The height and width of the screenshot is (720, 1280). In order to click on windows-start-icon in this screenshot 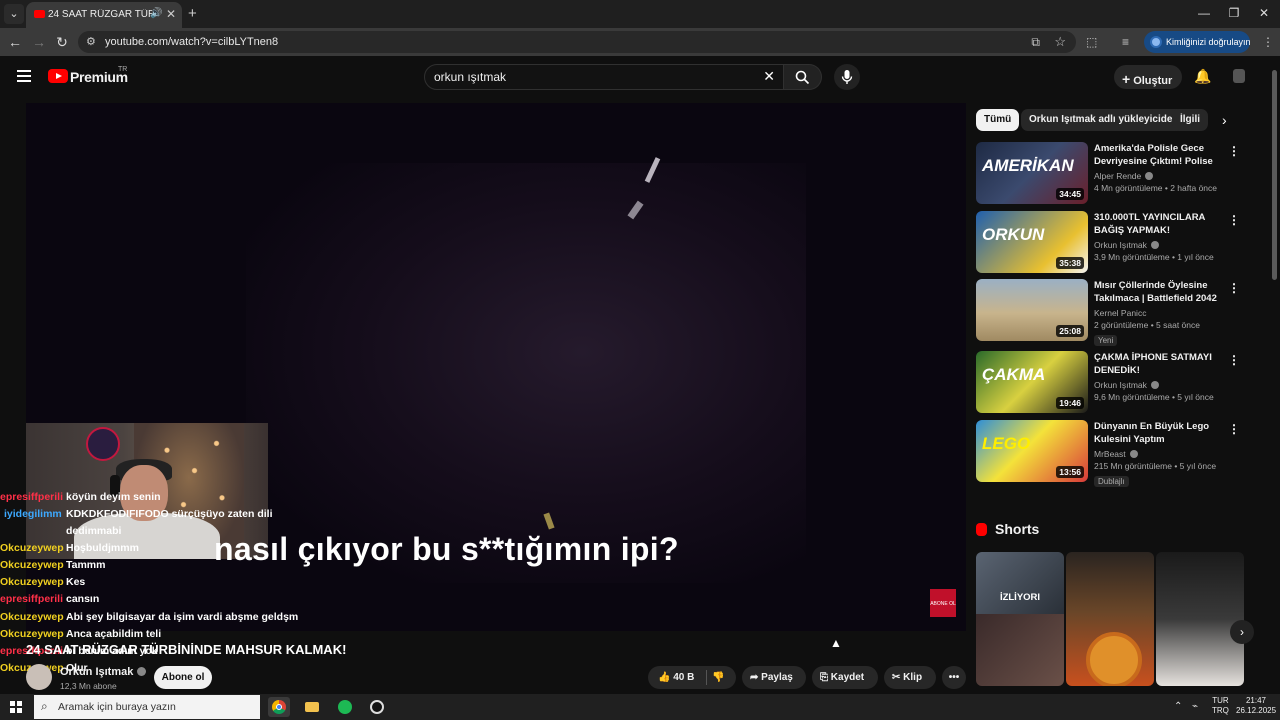, I will do `click(16, 707)`.